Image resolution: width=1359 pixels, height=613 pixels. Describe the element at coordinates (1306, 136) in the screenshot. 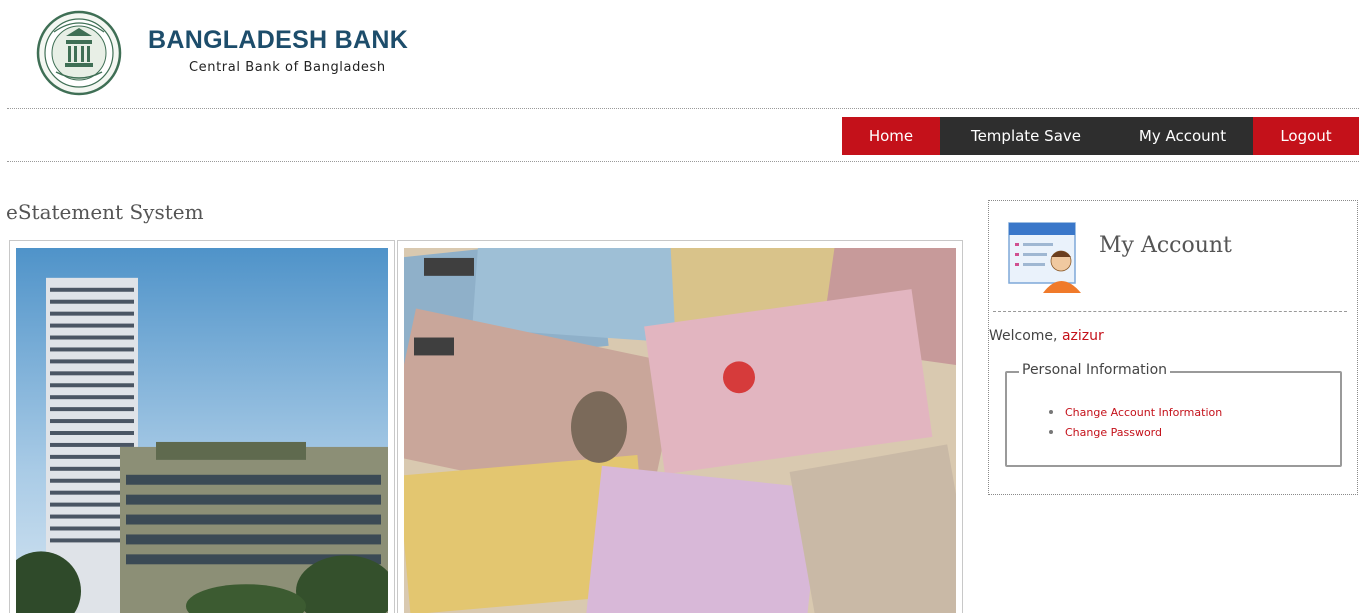

I see `nav-logout: Logout` at that location.